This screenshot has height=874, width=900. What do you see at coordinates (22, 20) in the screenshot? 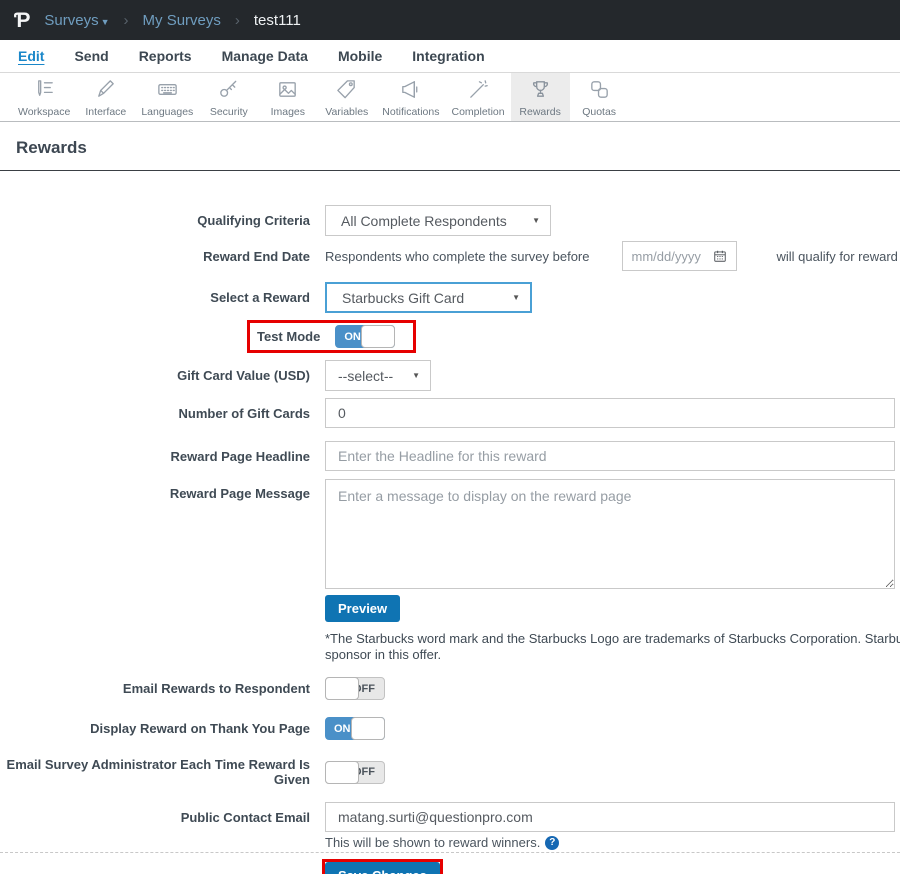
I see `questionpro-logo-icon: Ƥ` at bounding box center [22, 20].